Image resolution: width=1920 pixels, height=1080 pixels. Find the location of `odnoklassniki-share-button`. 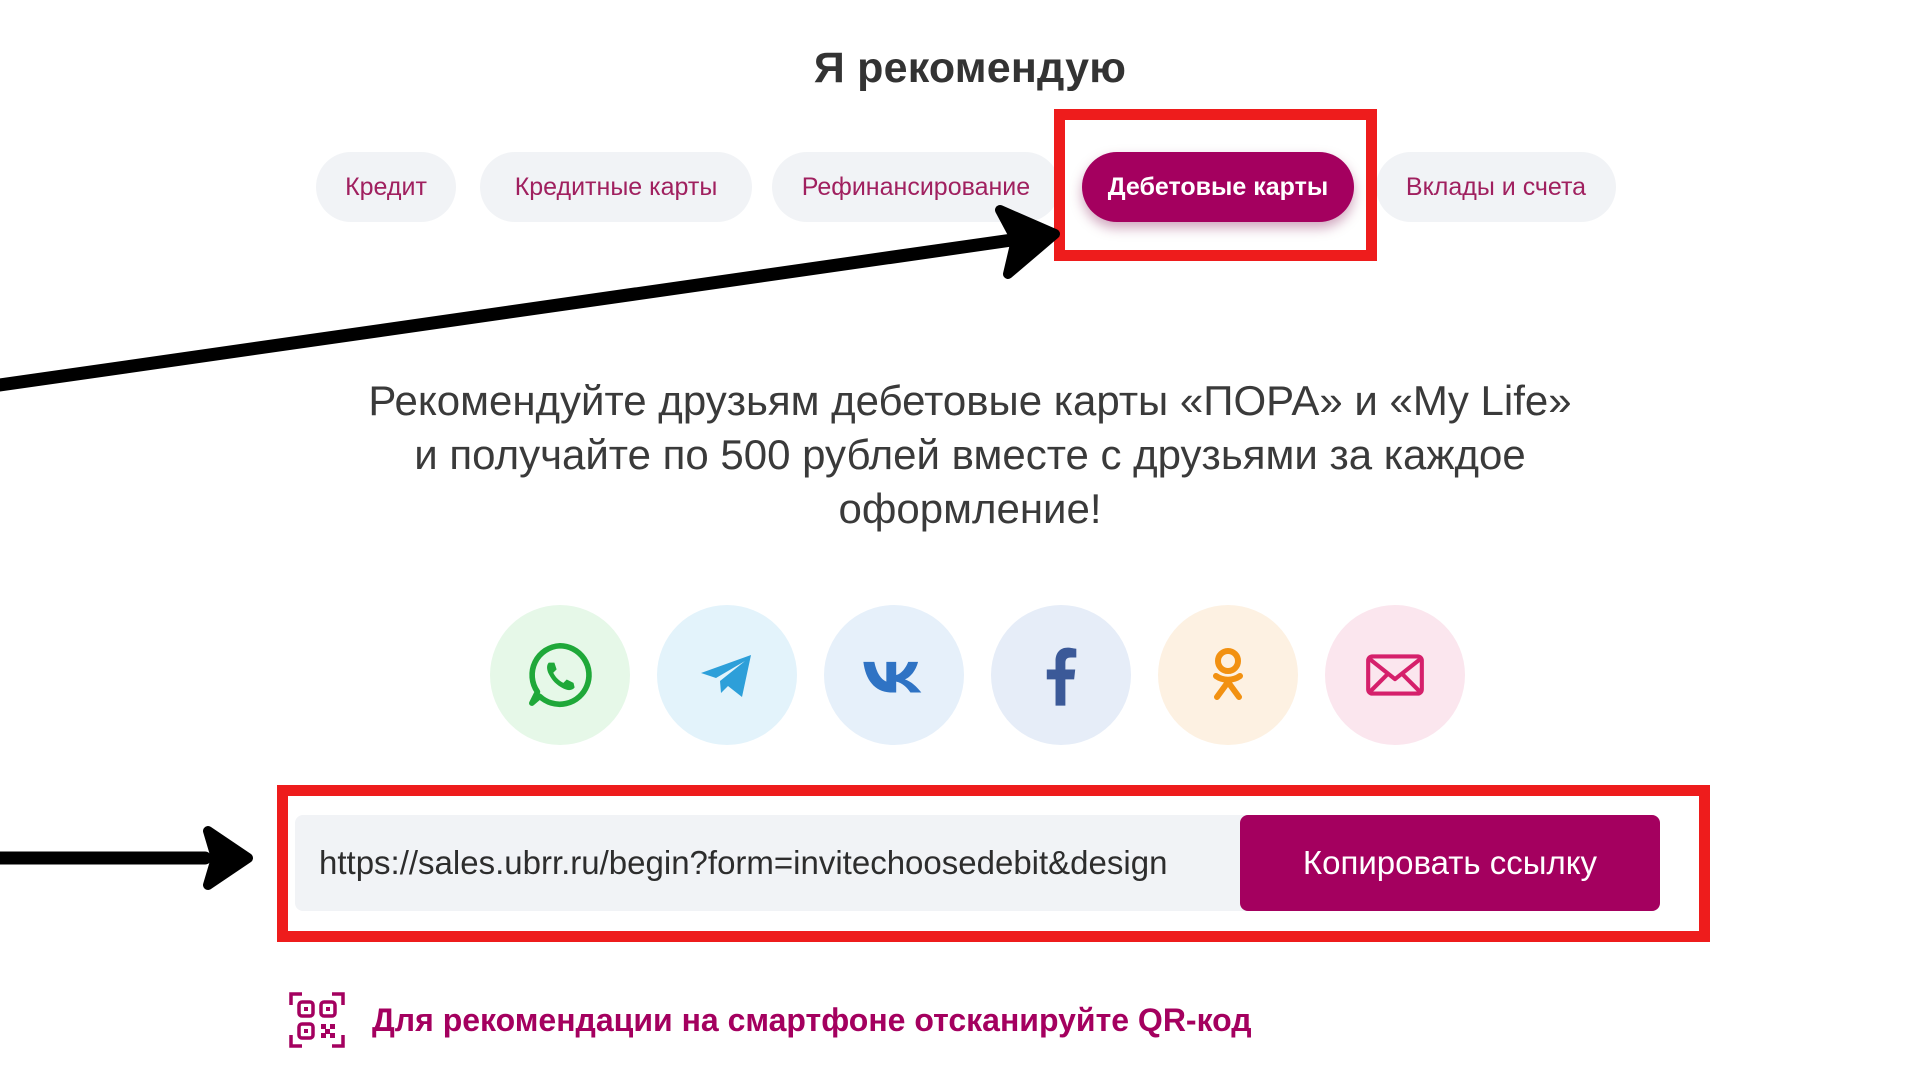

odnoklassniki-share-button is located at coordinates (1228, 675).